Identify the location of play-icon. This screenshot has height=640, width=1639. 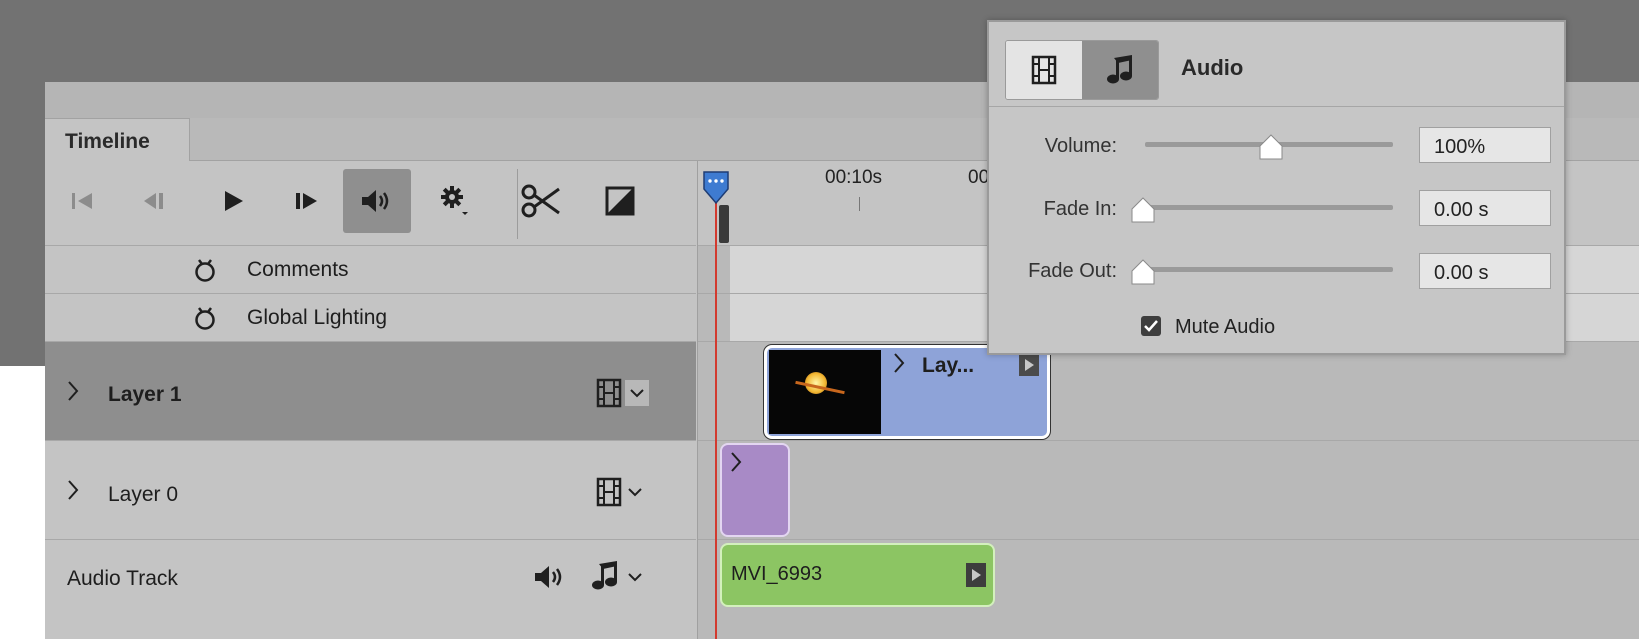
(234, 201).